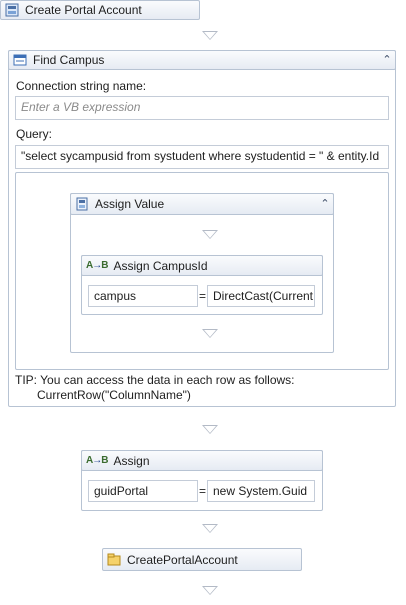 The image size is (406, 605). What do you see at coordinates (202, 204) in the screenshot?
I see `assign-value-header: Assign Value` at bounding box center [202, 204].